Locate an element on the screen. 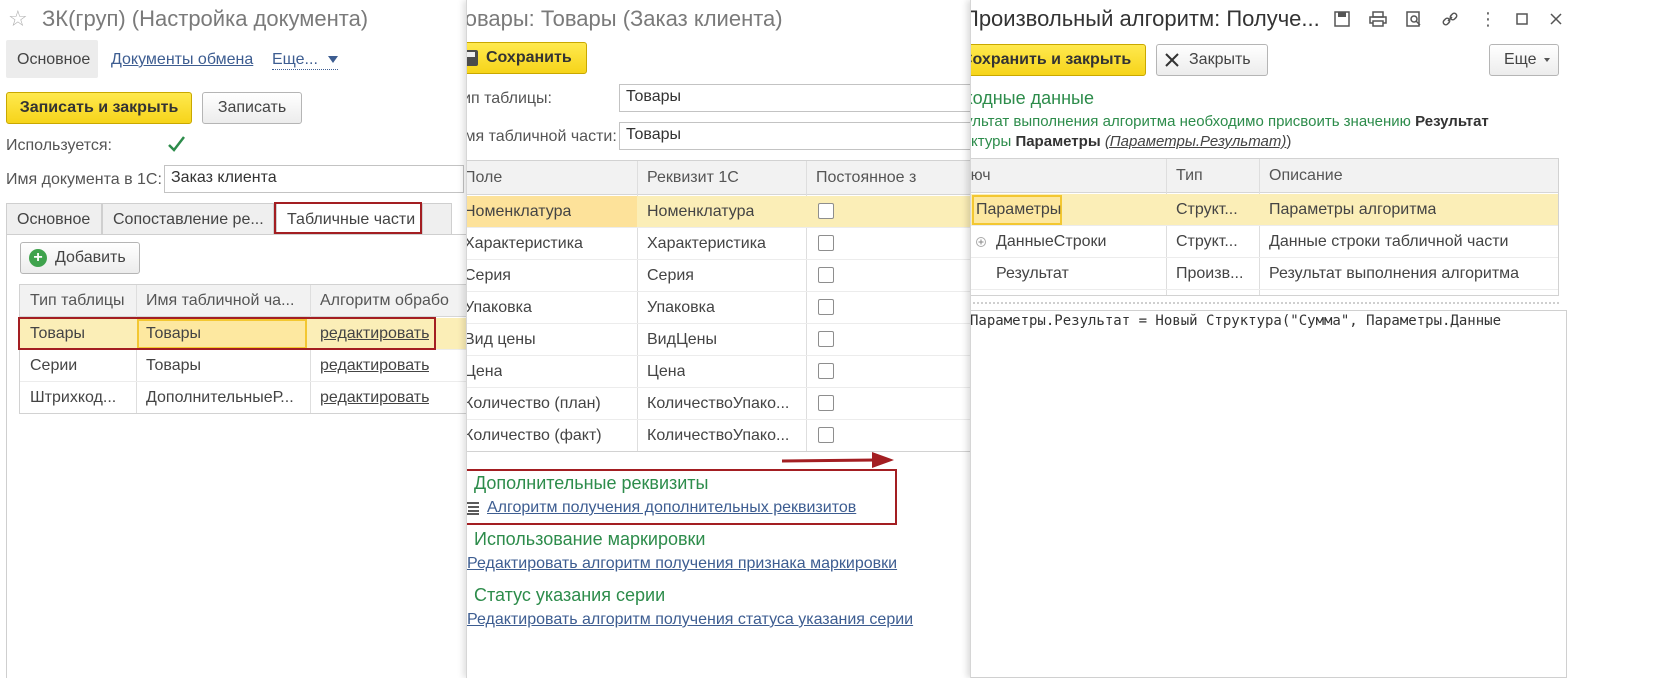 The image size is (1664, 678). col-header-attr: Реквизит 1С is located at coordinates (693, 178).